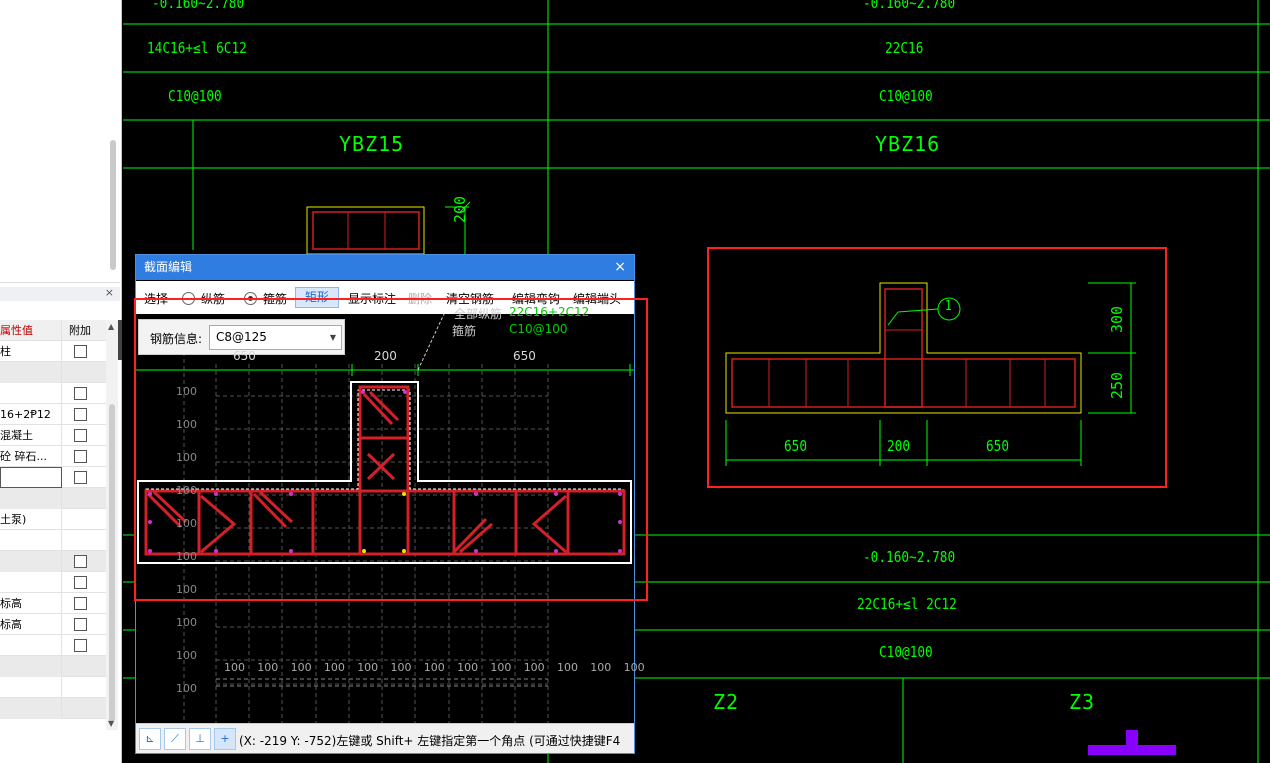 The width and height of the screenshot is (1270, 763). I want to click on dialog-title-bar: 截面编辑 ×, so click(385, 267).